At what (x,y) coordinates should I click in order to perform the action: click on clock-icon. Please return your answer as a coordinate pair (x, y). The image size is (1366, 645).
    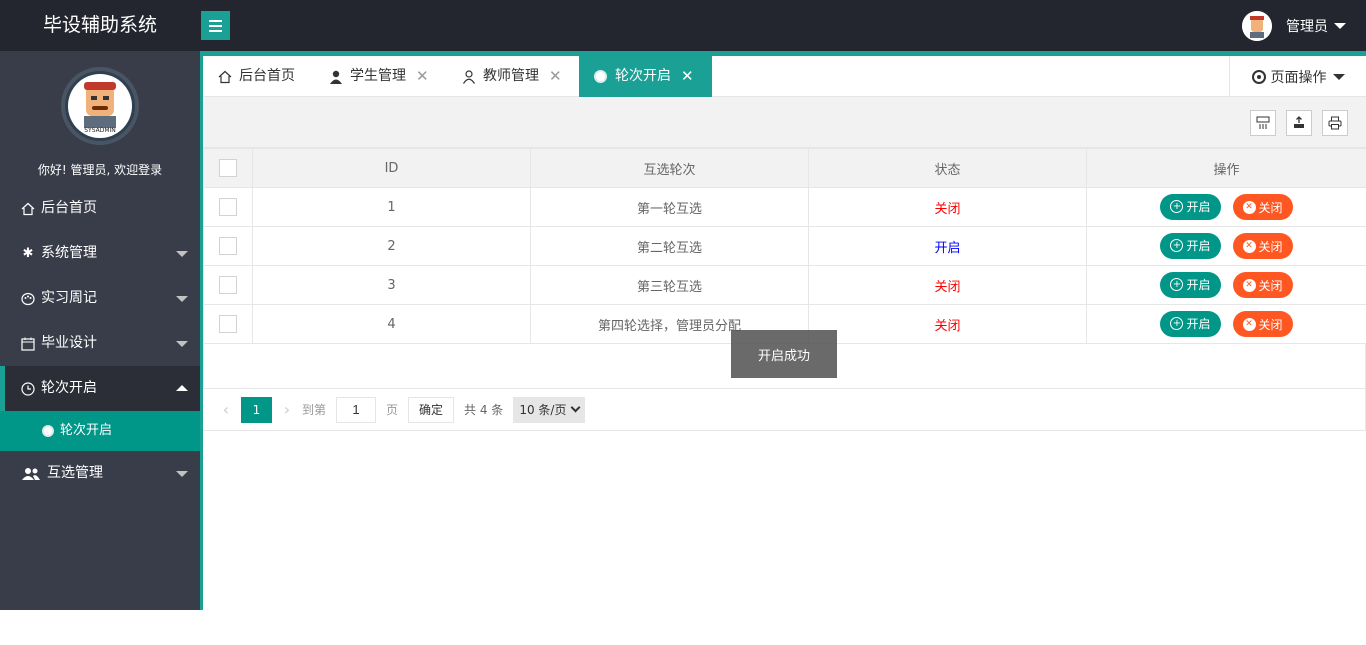
    Looking at the image, I should click on (28, 389).